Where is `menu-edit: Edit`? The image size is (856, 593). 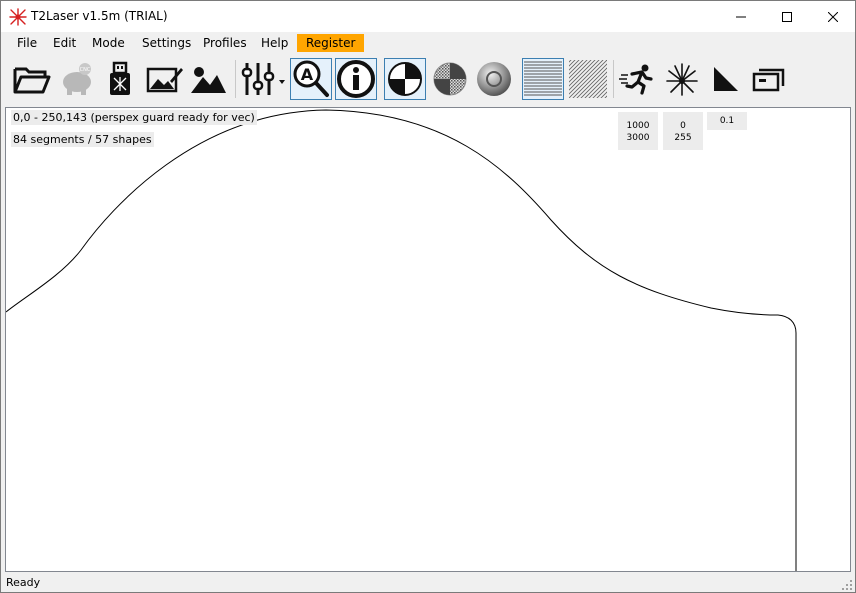
menu-edit: Edit is located at coordinates (64, 43).